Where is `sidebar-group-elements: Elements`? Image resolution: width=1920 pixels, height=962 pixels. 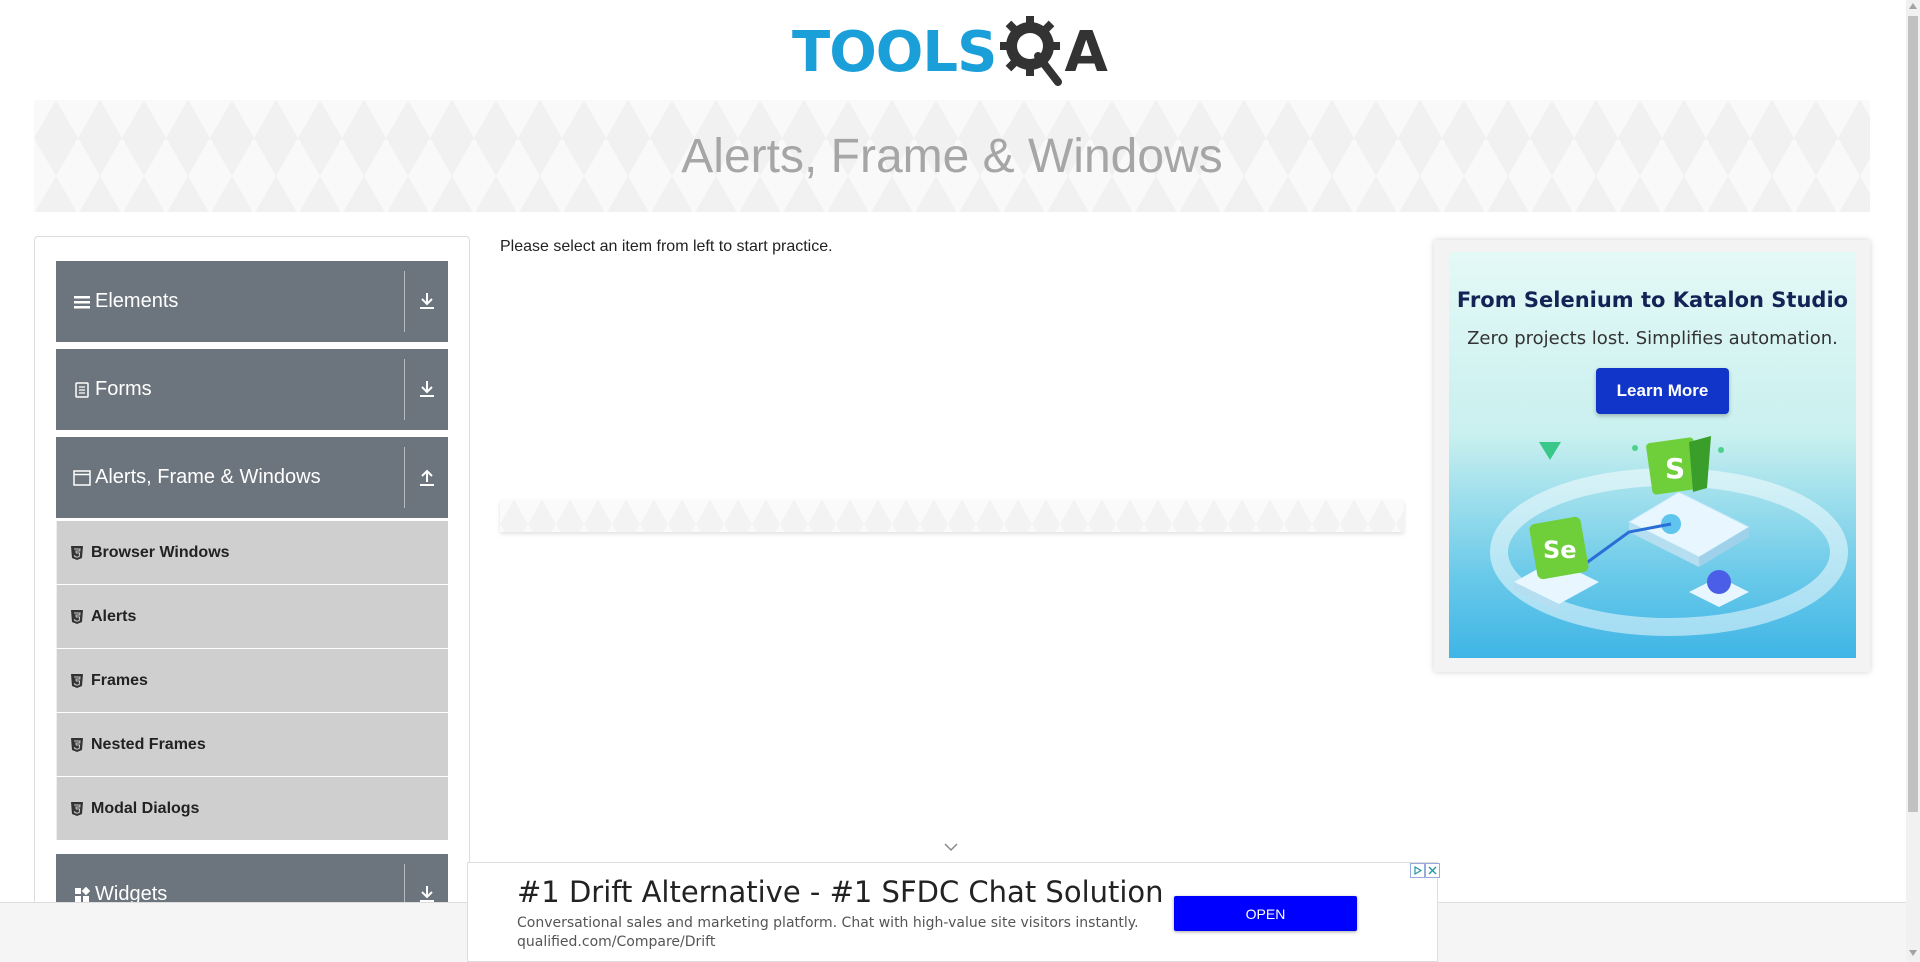 sidebar-group-elements: Elements is located at coordinates (252, 301).